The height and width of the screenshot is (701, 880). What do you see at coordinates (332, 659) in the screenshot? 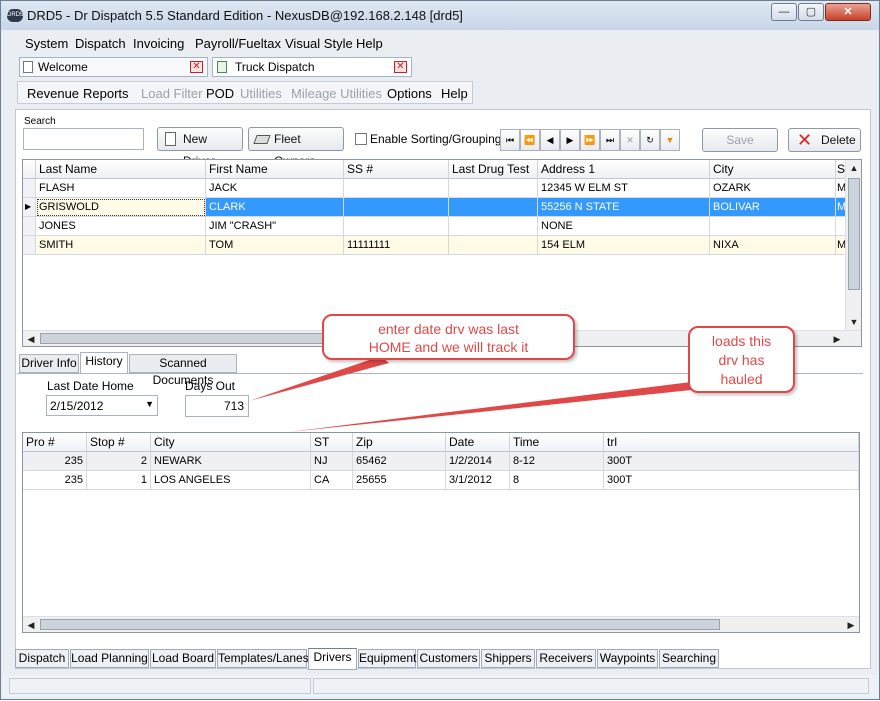
I see `bottom-tab-drivers: Drivers` at bounding box center [332, 659].